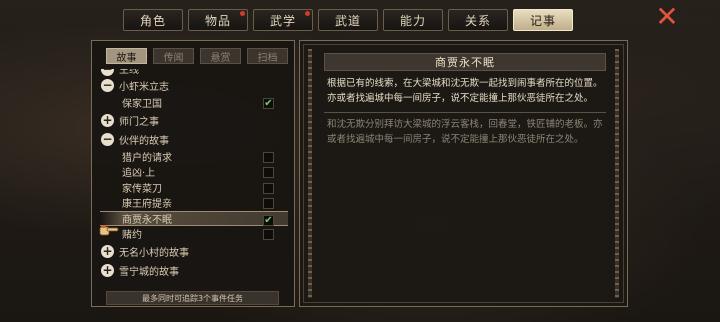 Image resolution: width=720 pixels, height=322 pixels. Describe the element at coordinates (109, 230) in the screenshot. I see `pointing-hand-icon` at that location.